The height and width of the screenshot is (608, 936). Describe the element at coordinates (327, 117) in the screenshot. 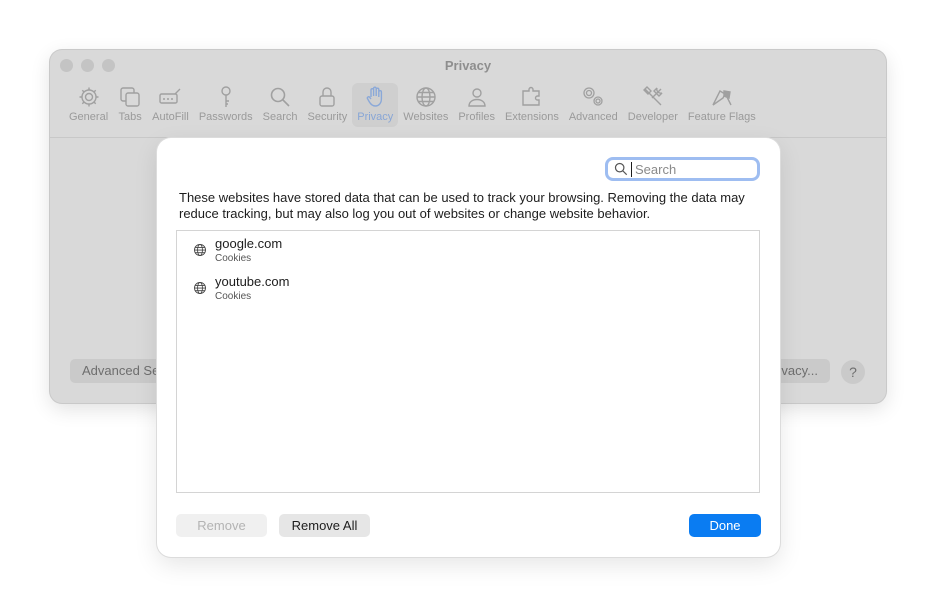

I see `tab-label: Security` at that location.